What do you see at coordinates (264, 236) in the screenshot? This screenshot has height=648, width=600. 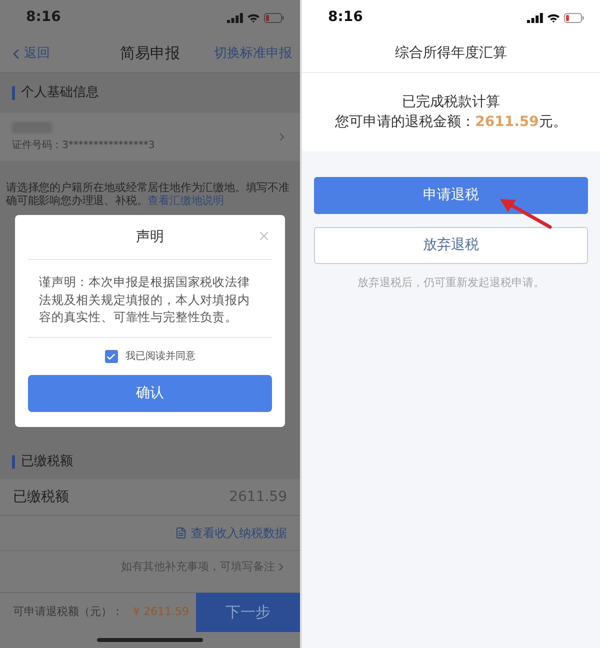 I see `close-icon` at bounding box center [264, 236].